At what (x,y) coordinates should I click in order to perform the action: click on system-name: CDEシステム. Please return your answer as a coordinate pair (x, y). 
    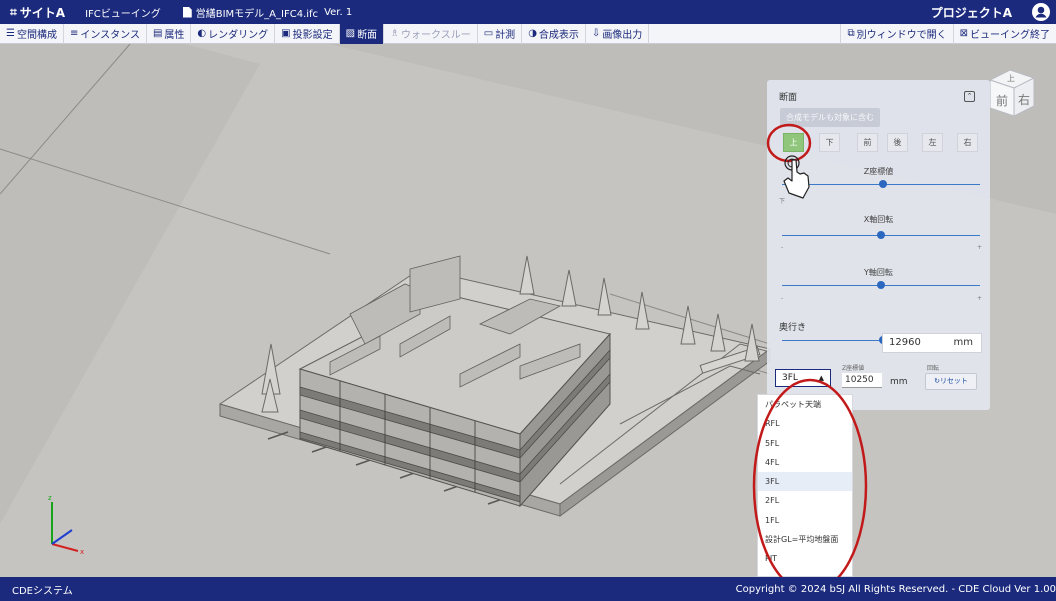
    Looking at the image, I should click on (42, 591).